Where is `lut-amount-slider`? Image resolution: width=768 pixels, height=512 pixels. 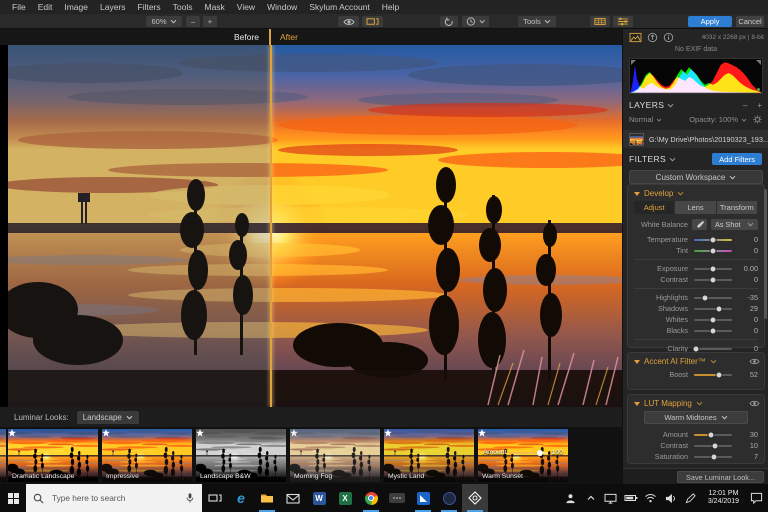
lut-amount-slider is located at coordinates (713, 434).